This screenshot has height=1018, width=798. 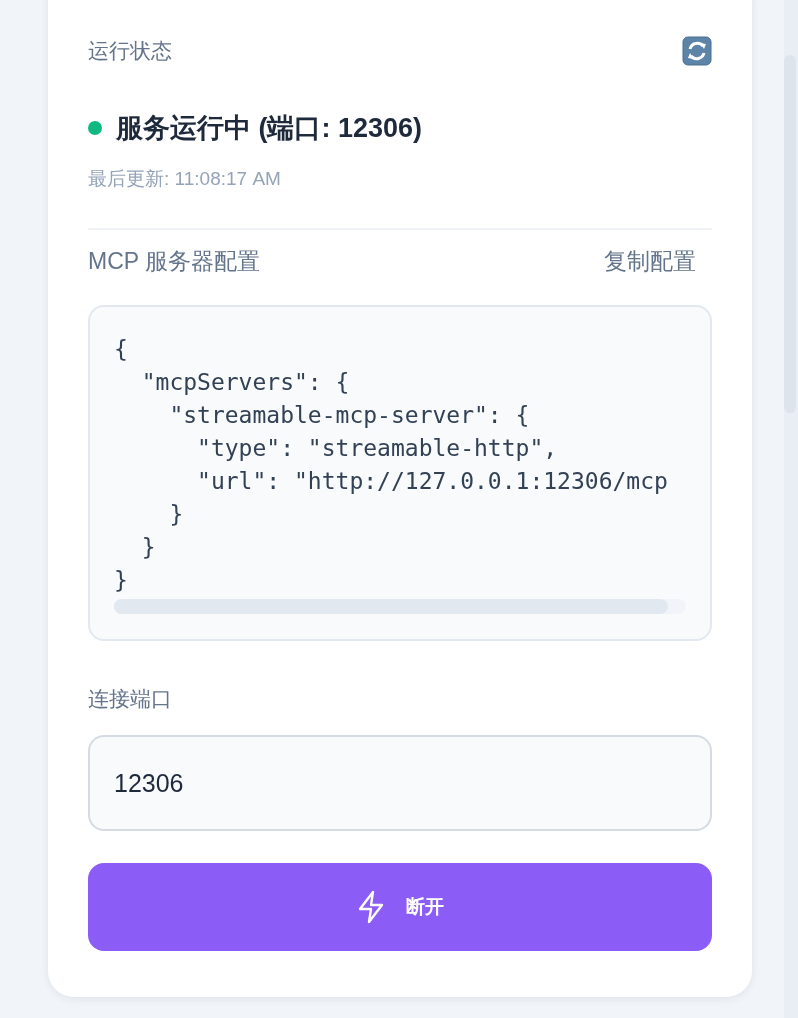 What do you see at coordinates (121, 349) in the screenshot?
I see `code-line: {` at bounding box center [121, 349].